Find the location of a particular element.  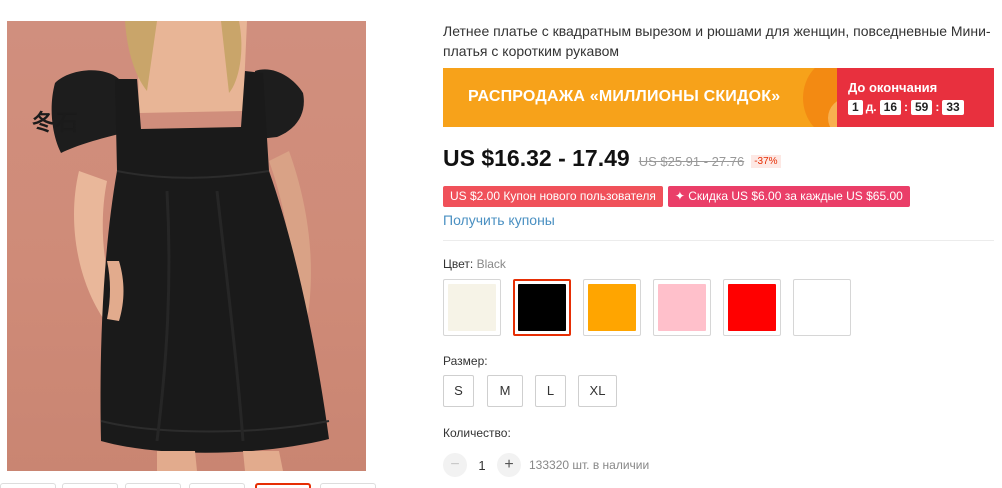

new-user-coupon: US $2.00 Купон нового пользователя is located at coordinates (553, 196).